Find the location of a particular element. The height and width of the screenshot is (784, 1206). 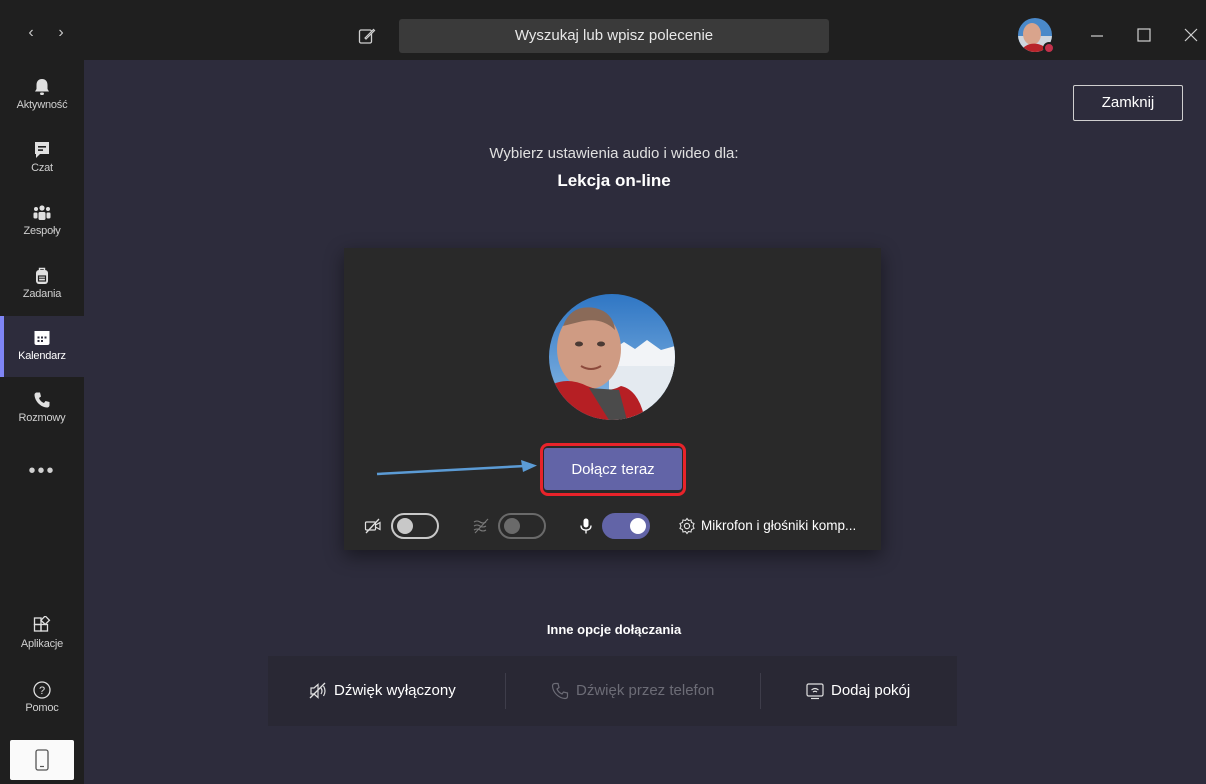

mobile-icon is located at coordinates (42, 760).